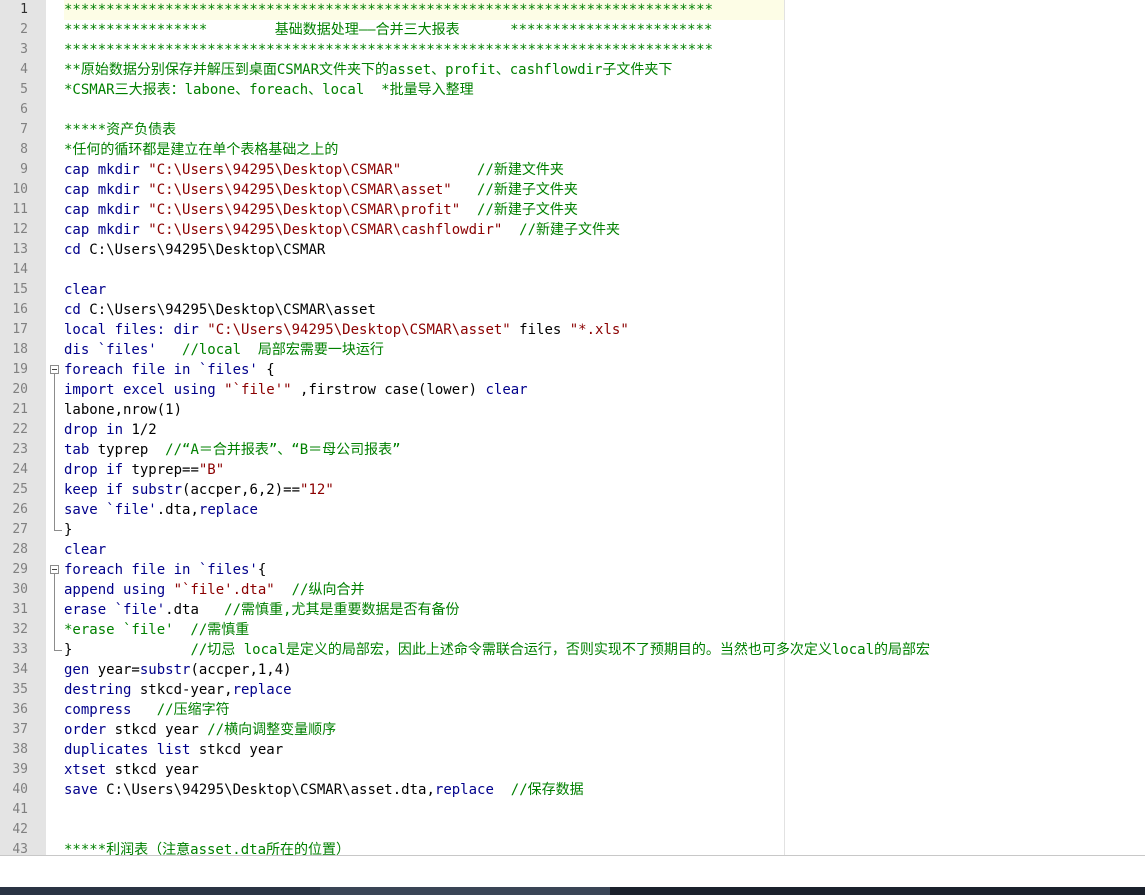  Describe the element at coordinates (106, 210) in the screenshot. I see `code-token: cap mkdir` at that location.